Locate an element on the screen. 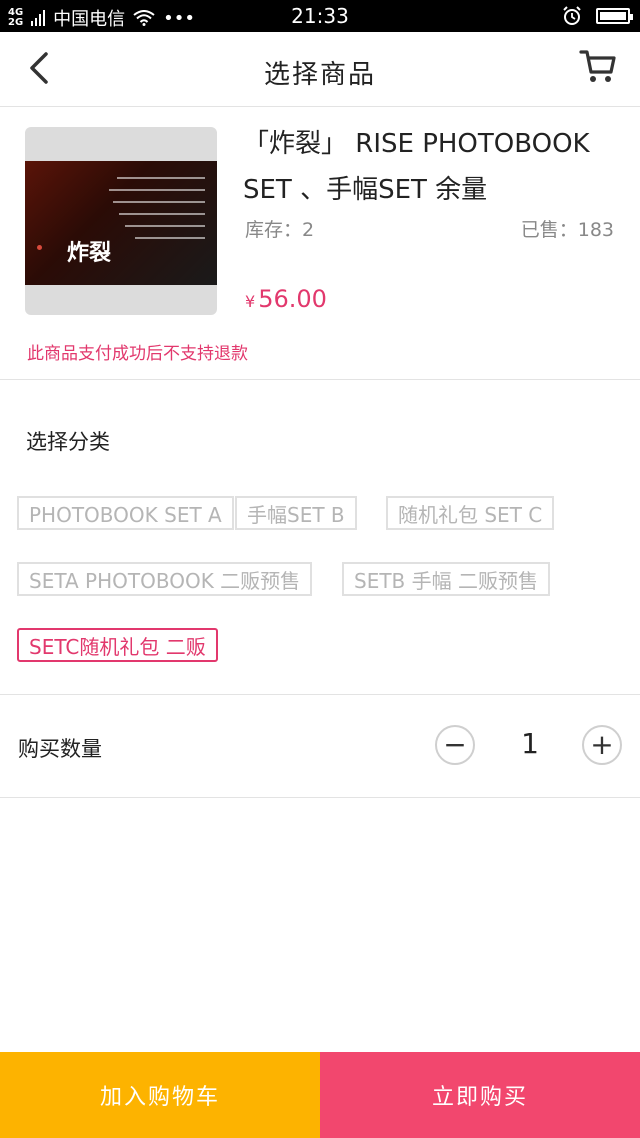  category-option: 随机礼包 SET C is located at coordinates (470, 513).